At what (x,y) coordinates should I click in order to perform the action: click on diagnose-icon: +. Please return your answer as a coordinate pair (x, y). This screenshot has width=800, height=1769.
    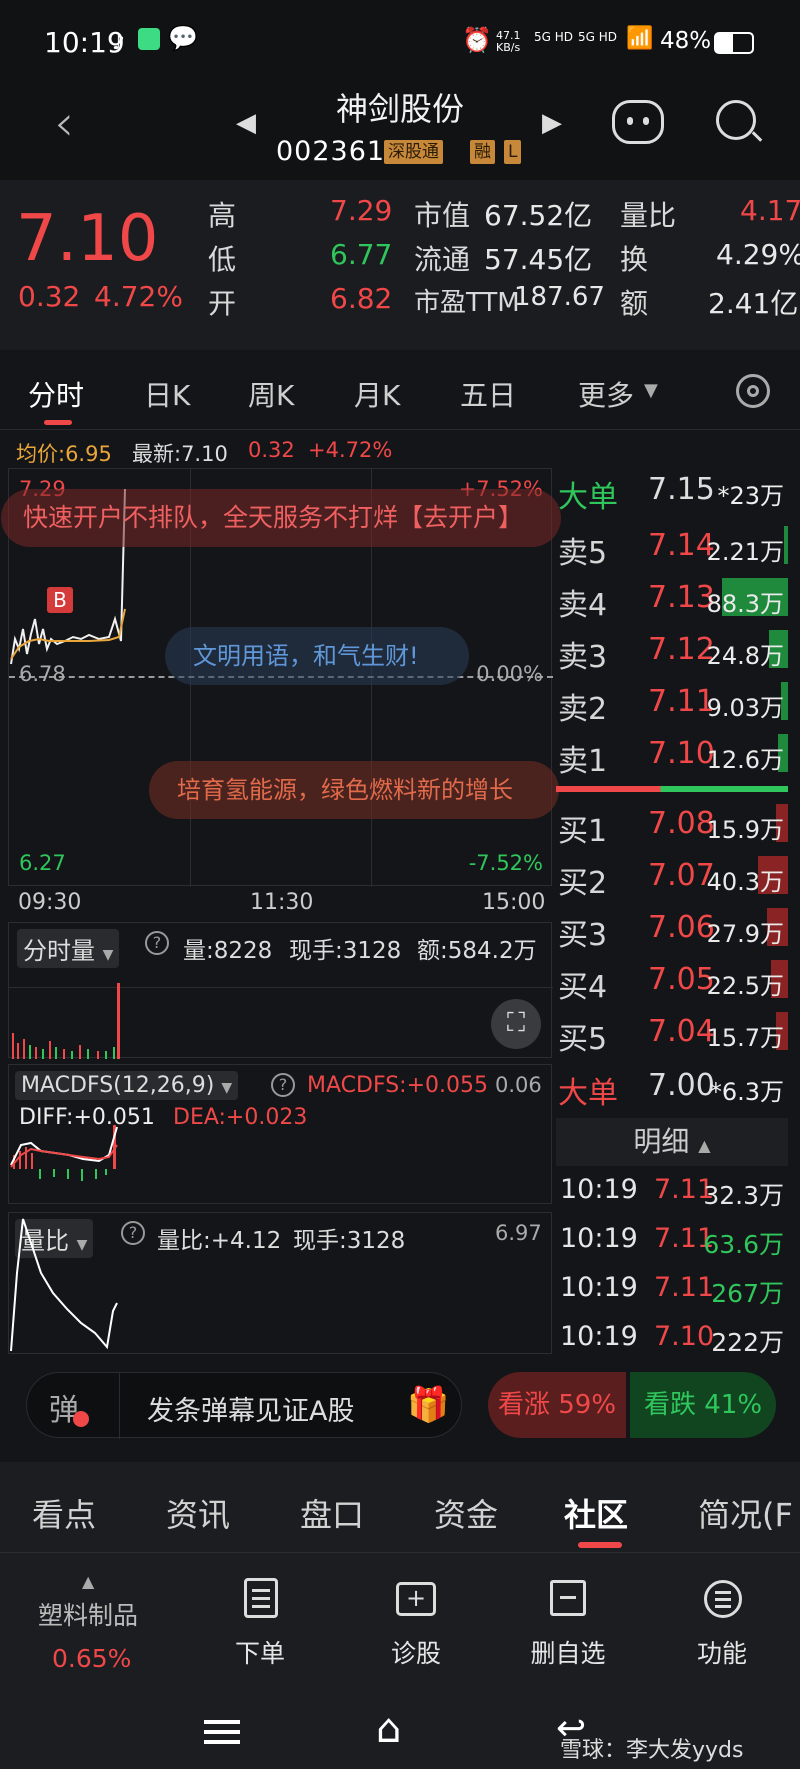
    Looking at the image, I should click on (416, 1599).